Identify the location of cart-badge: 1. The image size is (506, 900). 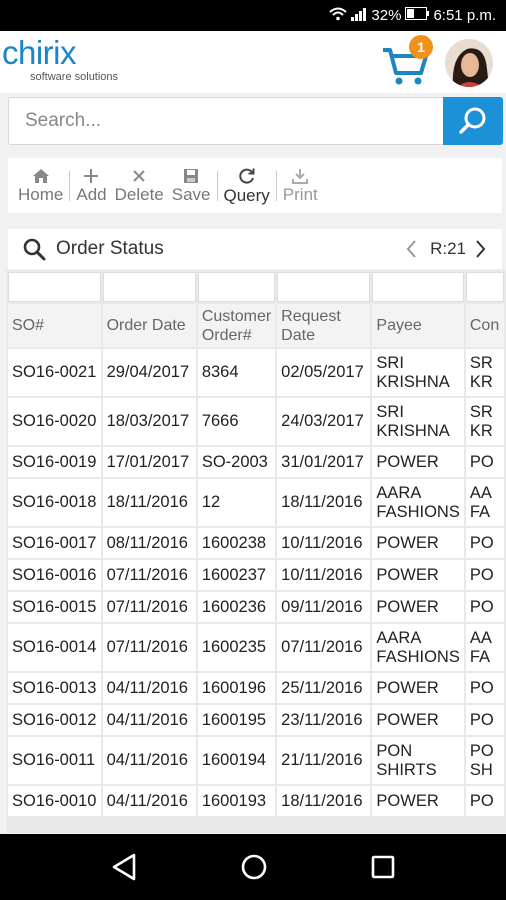
(421, 47).